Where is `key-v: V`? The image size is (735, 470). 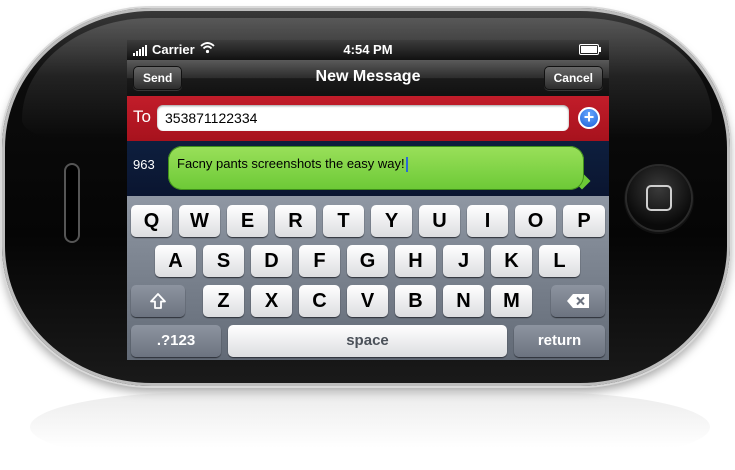 key-v: V is located at coordinates (367, 301).